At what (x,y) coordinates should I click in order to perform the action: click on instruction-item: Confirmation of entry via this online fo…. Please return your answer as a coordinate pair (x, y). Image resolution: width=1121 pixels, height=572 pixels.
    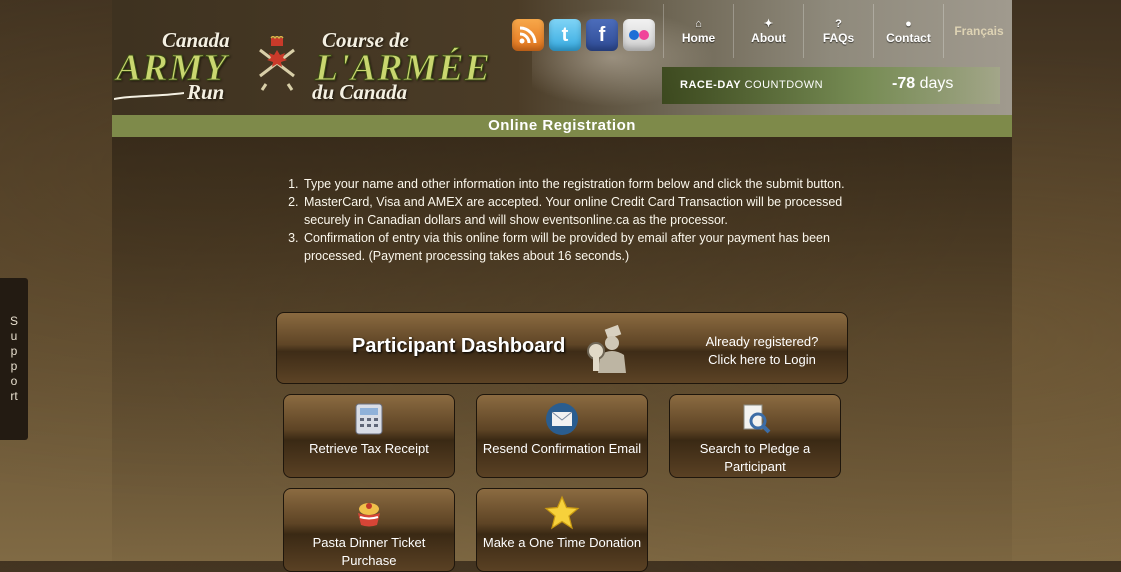
    Looking at the image, I should click on (587, 247).